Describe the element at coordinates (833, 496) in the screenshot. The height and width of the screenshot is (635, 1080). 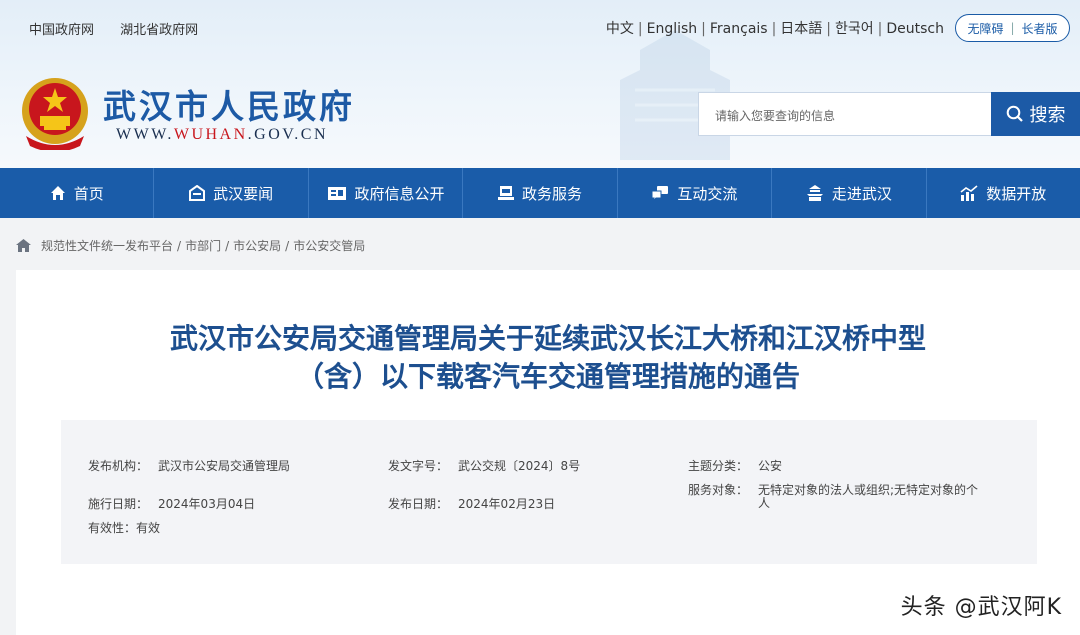
I see `meta-audience: 服务对象： 无特定对象的法人或组织;无特定对象的个人` at that location.